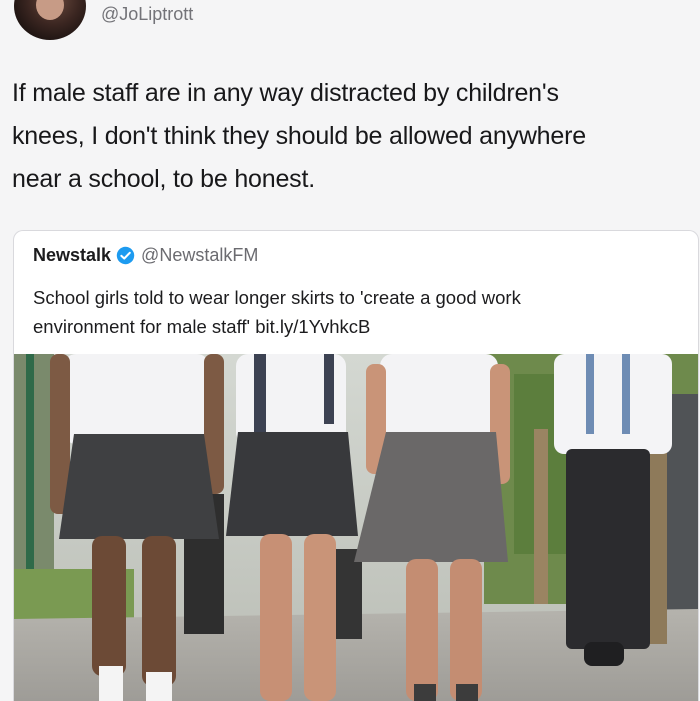 Image resolution: width=700 pixels, height=701 pixels. What do you see at coordinates (50, 10) in the screenshot?
I see `avatar-face-shape` at bounding box center [50, 10].